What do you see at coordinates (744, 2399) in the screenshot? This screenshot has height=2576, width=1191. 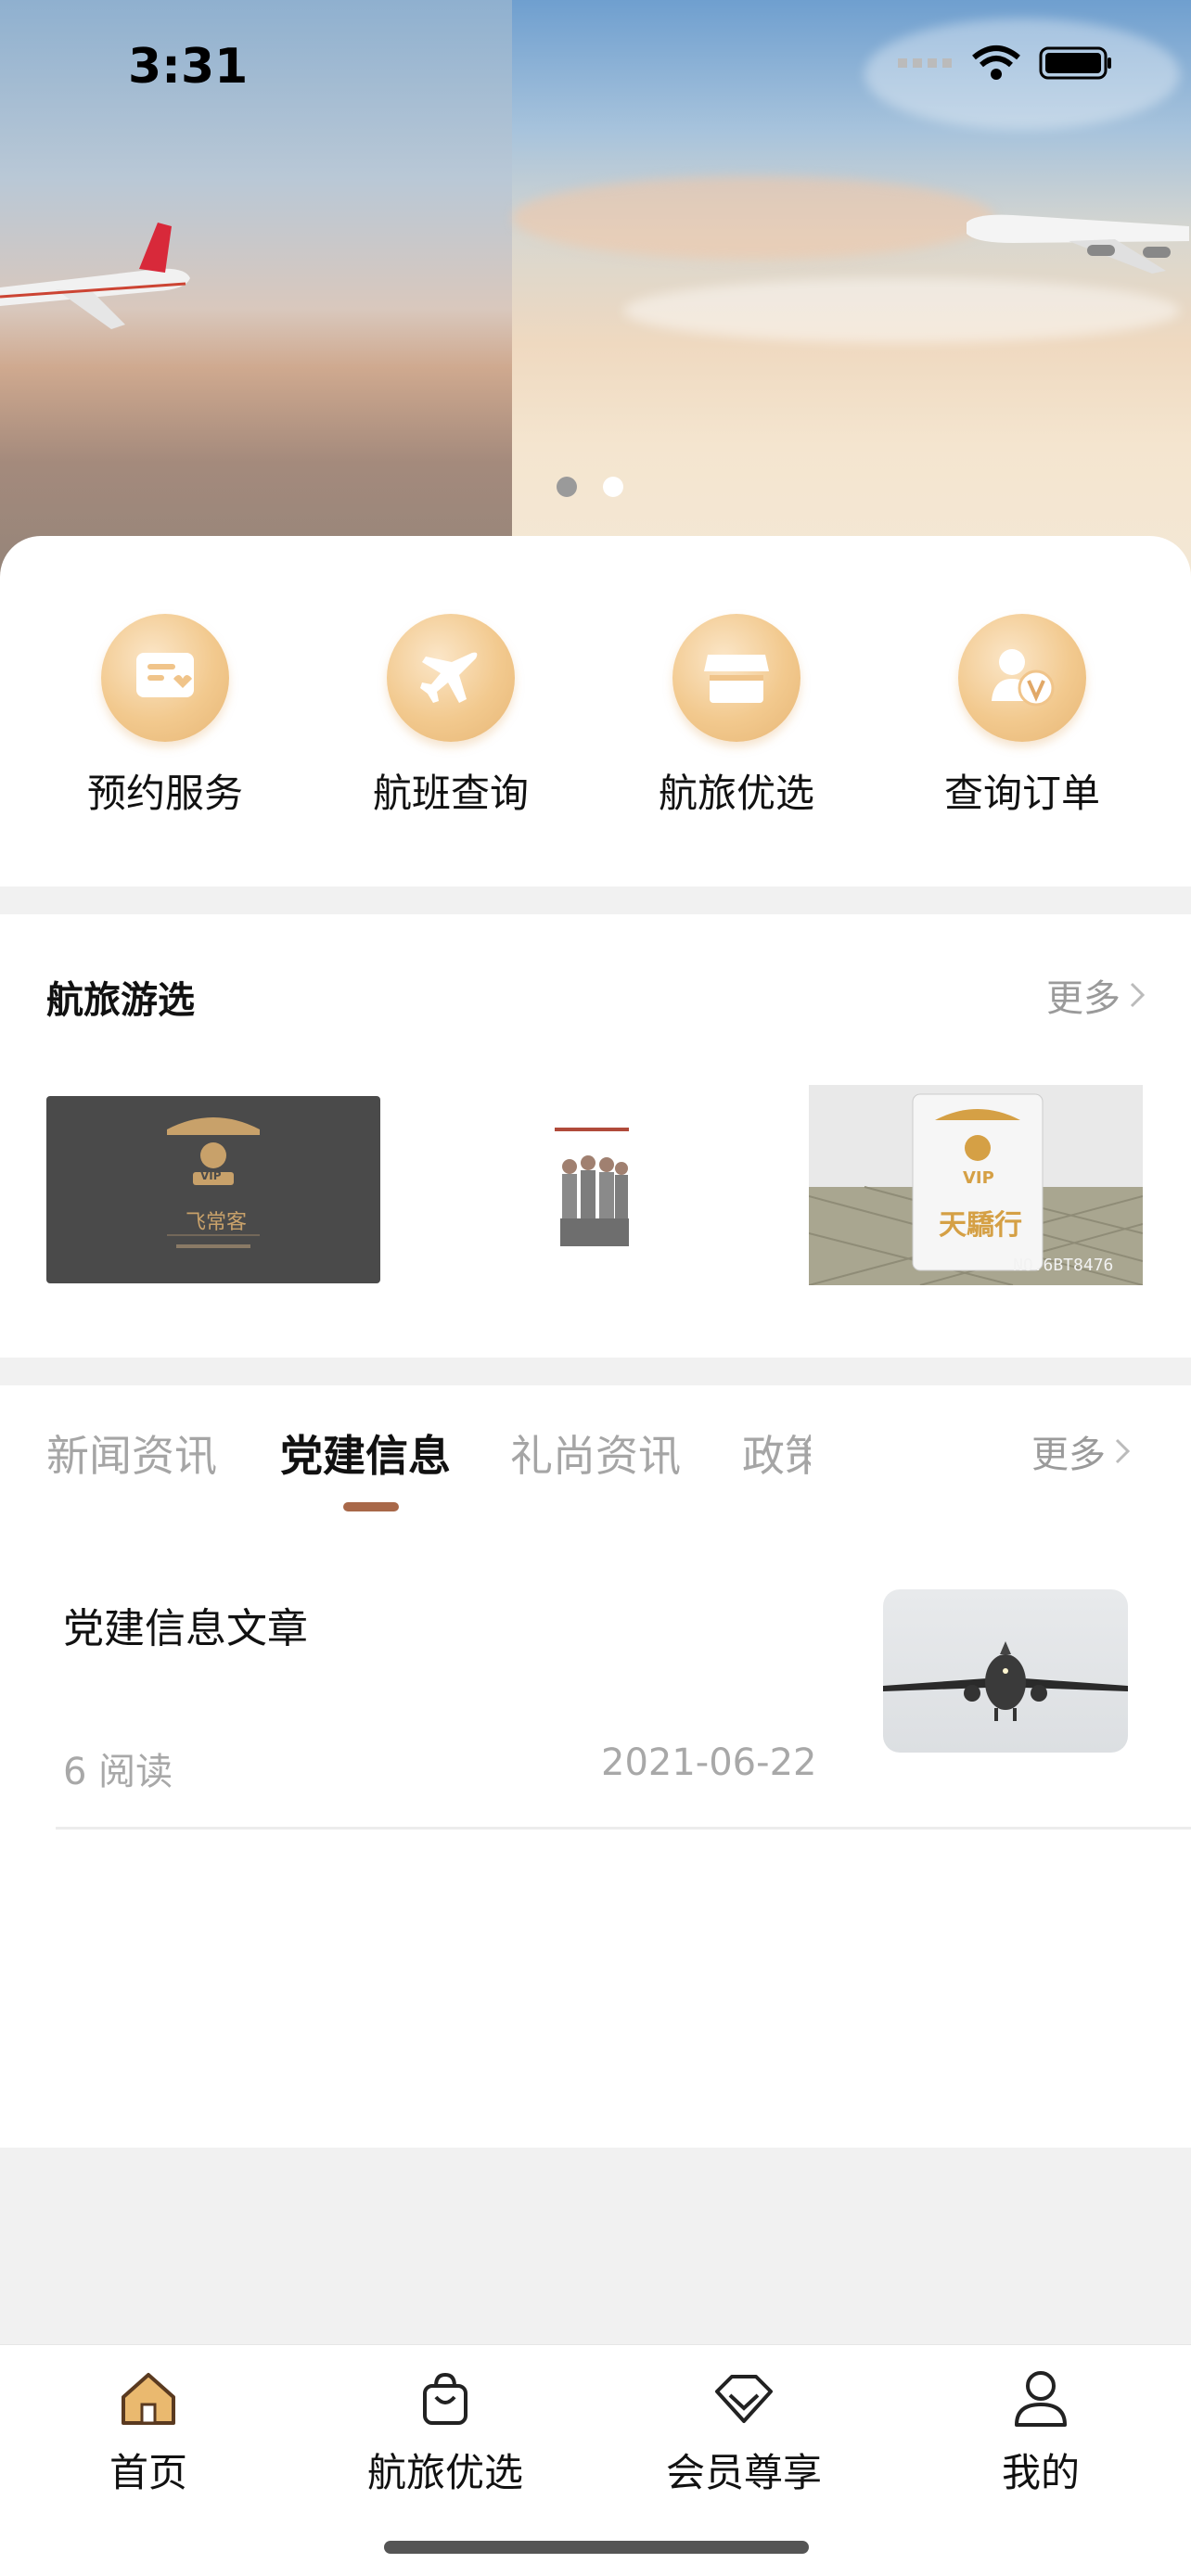 I see `diamond-icon` at bounding box center [744, 2399].